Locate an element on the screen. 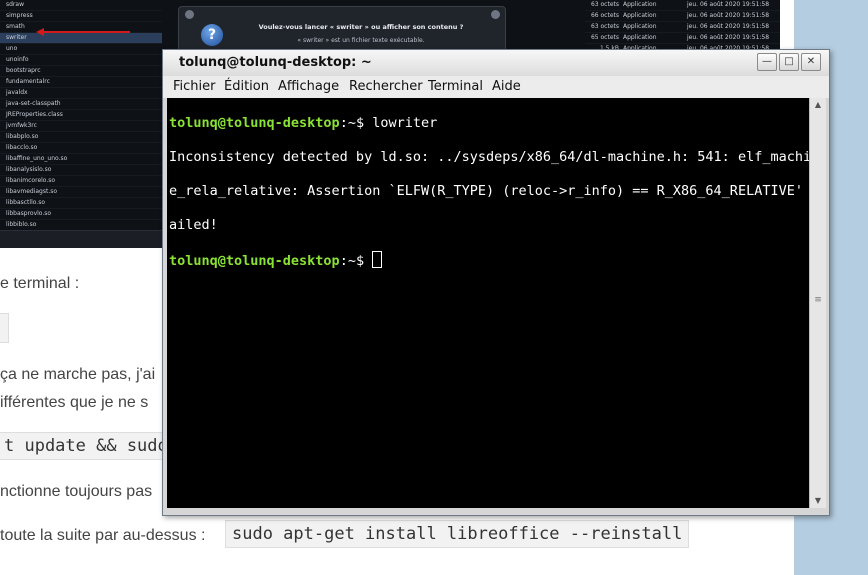 The height and width of the screenshot is (575, 868). file-row: uno is located at coordinates (81, 49).